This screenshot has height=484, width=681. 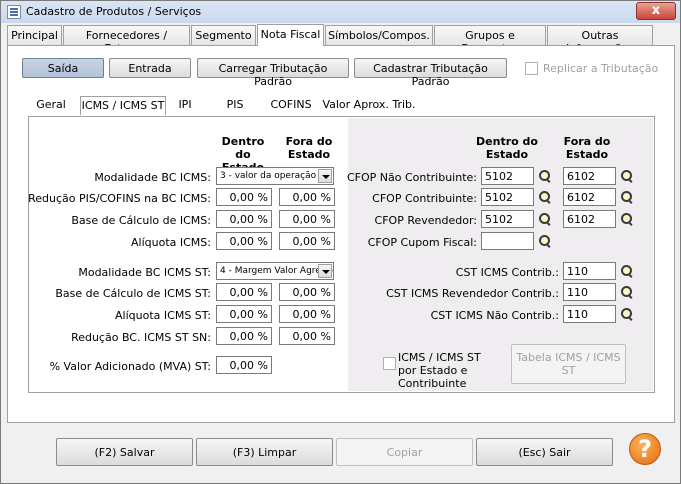 What do you see at coordinates (411, 177) in the screenshot?
I see `cfop-nao-contribuinte-label: CFOP Não Contribuinte:` at bounding box center [411, 177].